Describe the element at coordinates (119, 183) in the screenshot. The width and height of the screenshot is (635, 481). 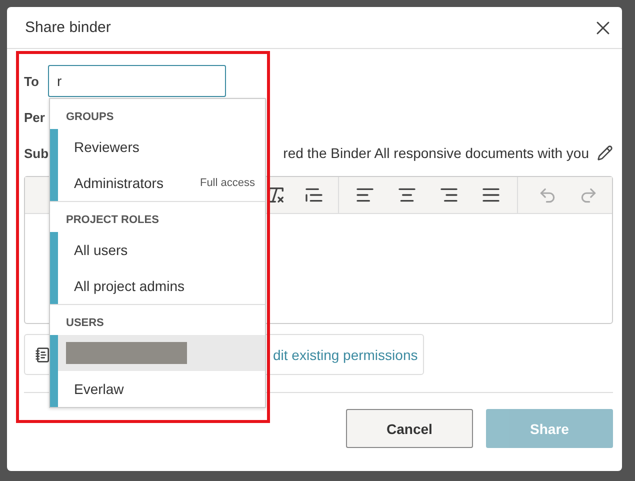
I see `item-label: Administrators` at that location.